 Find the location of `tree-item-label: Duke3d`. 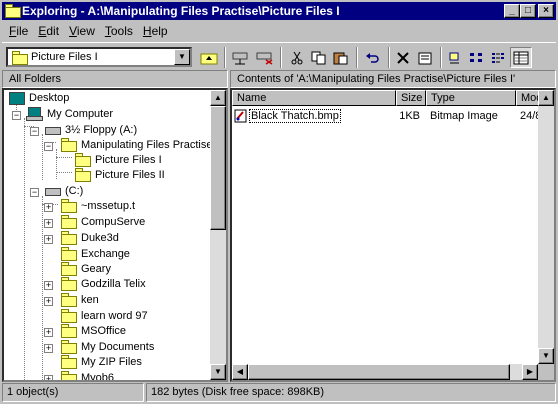

tree-item-label: Duke3d is located at coordinates (100, 237).